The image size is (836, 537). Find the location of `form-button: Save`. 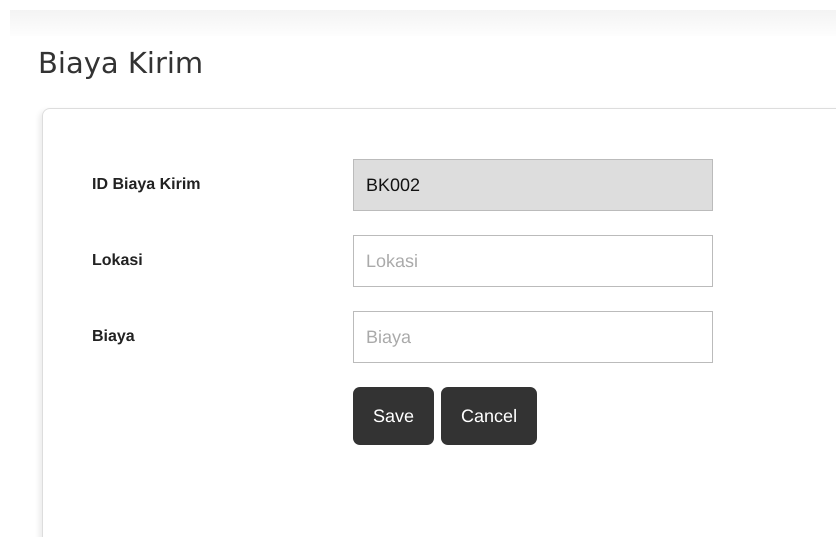

form-button: Save is located at coordinates (393, 416).